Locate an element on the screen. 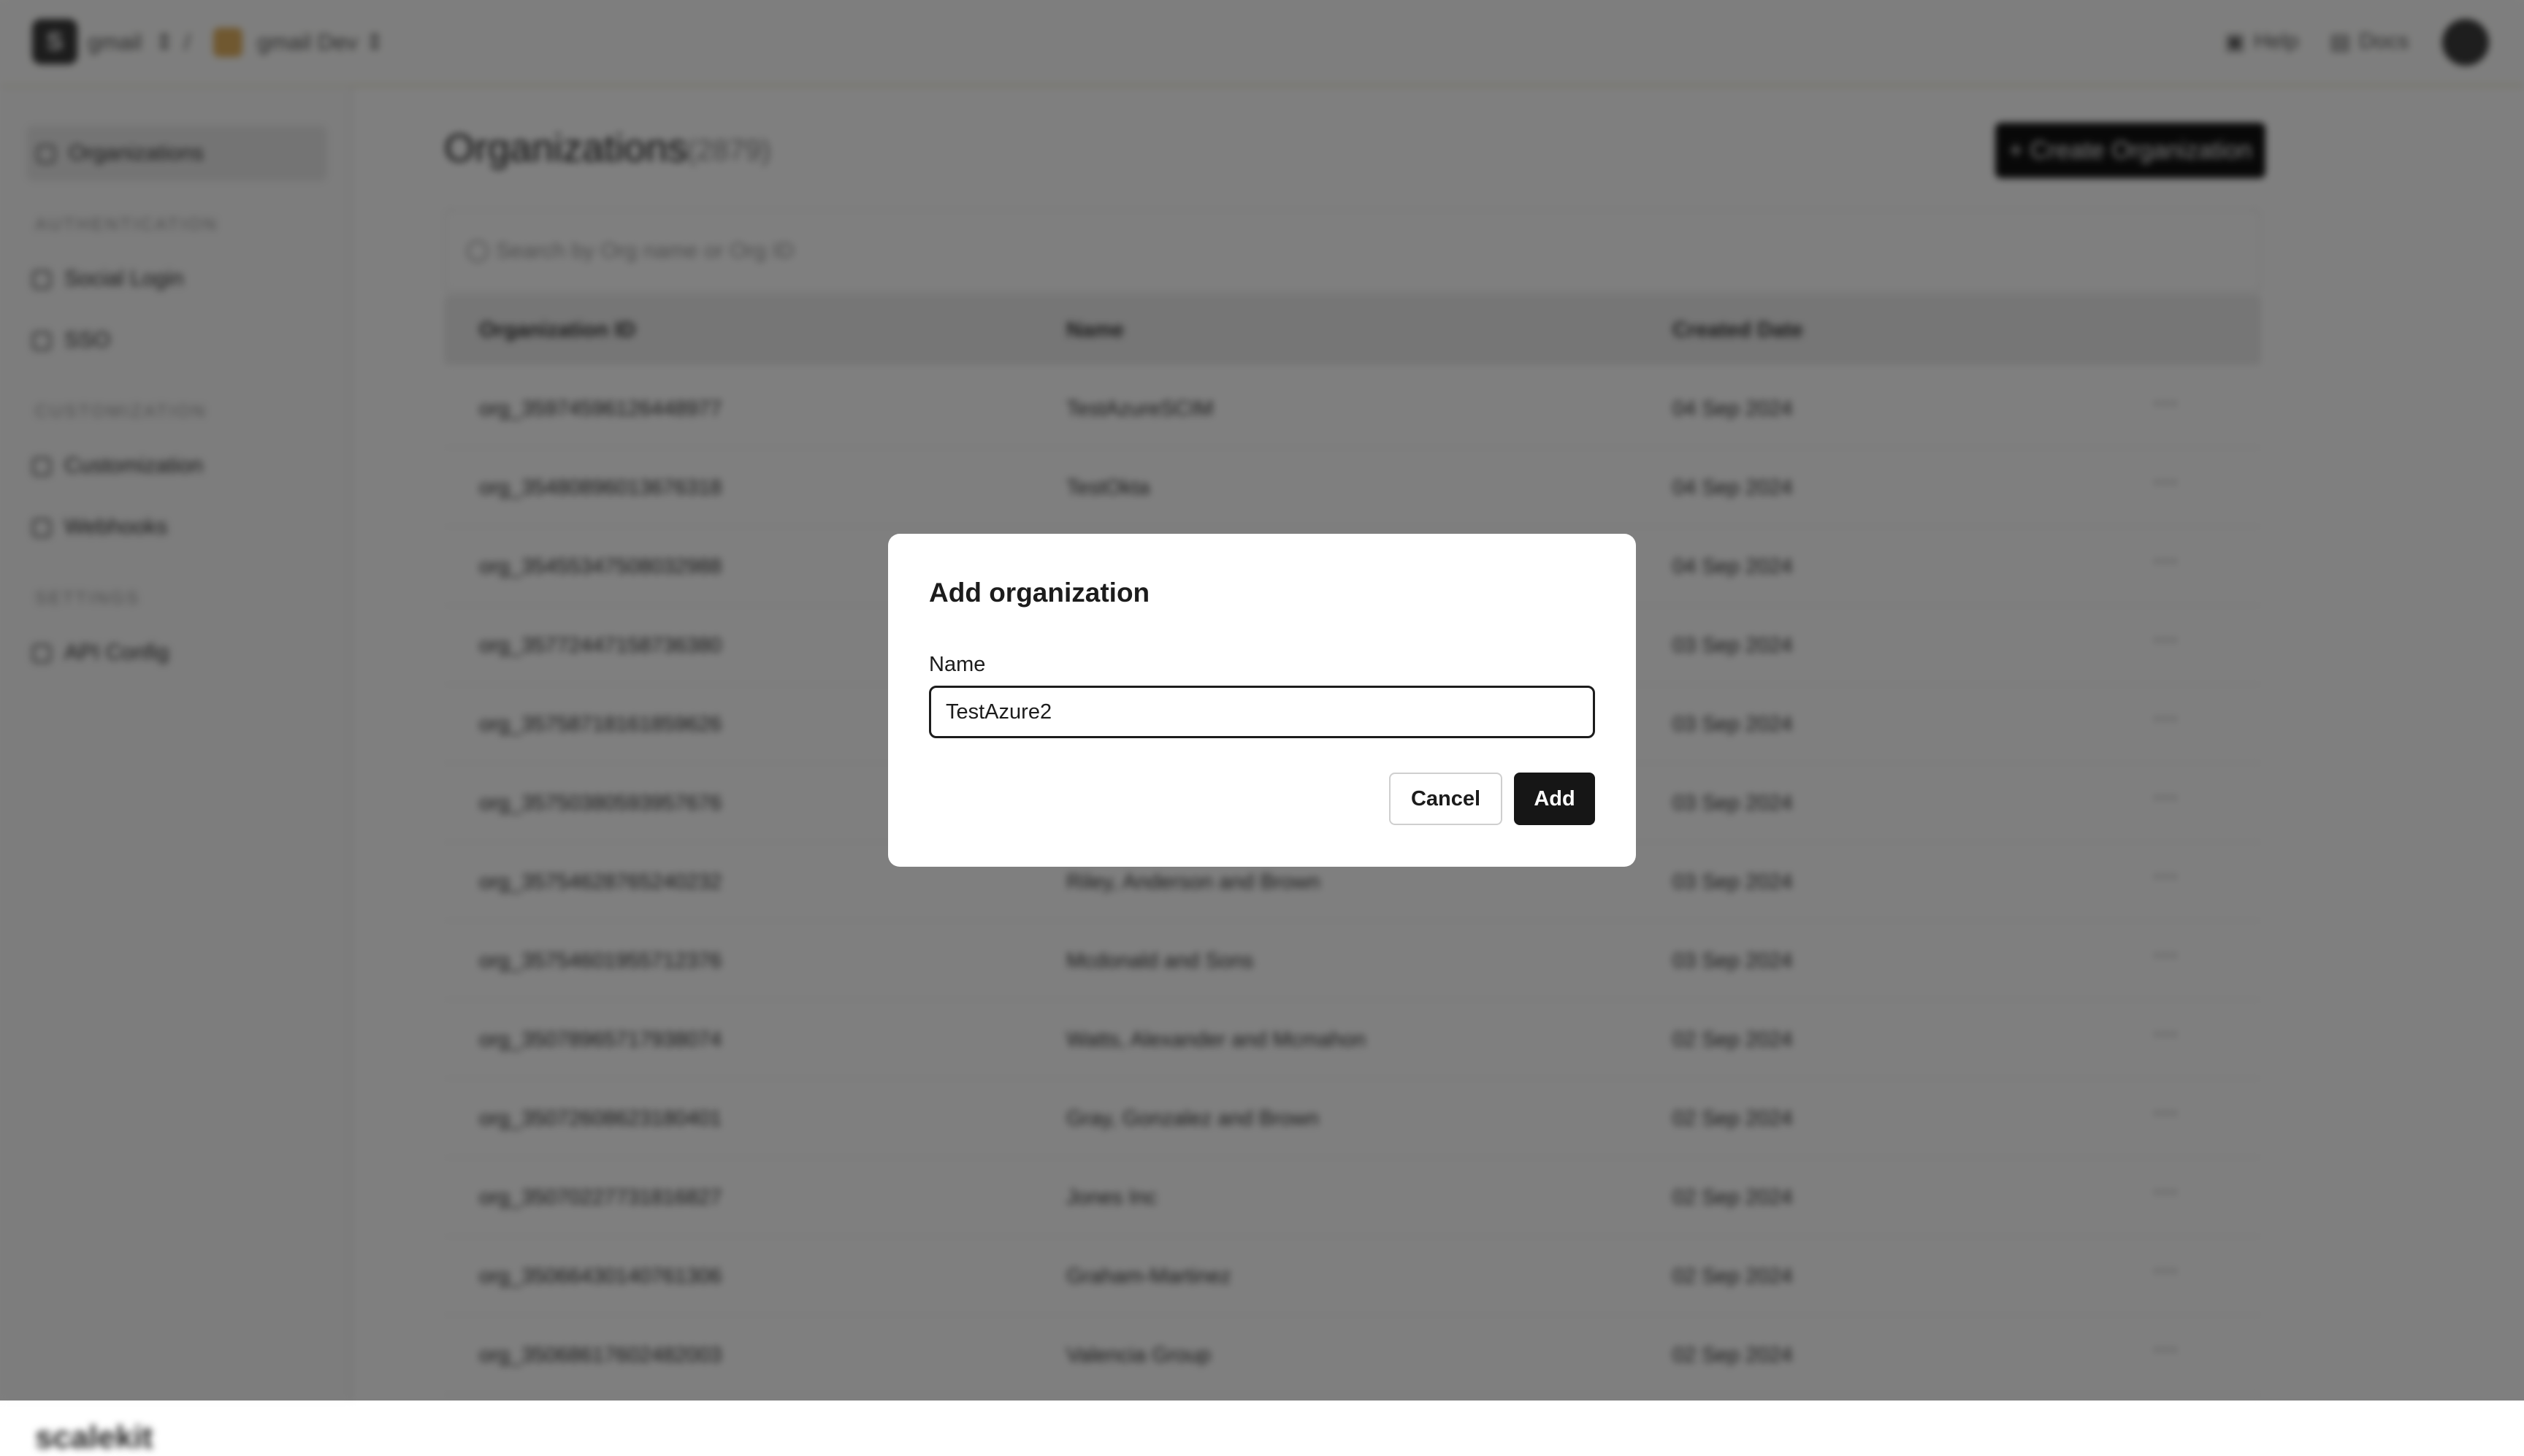 The height and width of the screenshot is (1456, 2524). add-organization-dialog: Add organization Name Cancel Add is located at coordinates (1262, 700).